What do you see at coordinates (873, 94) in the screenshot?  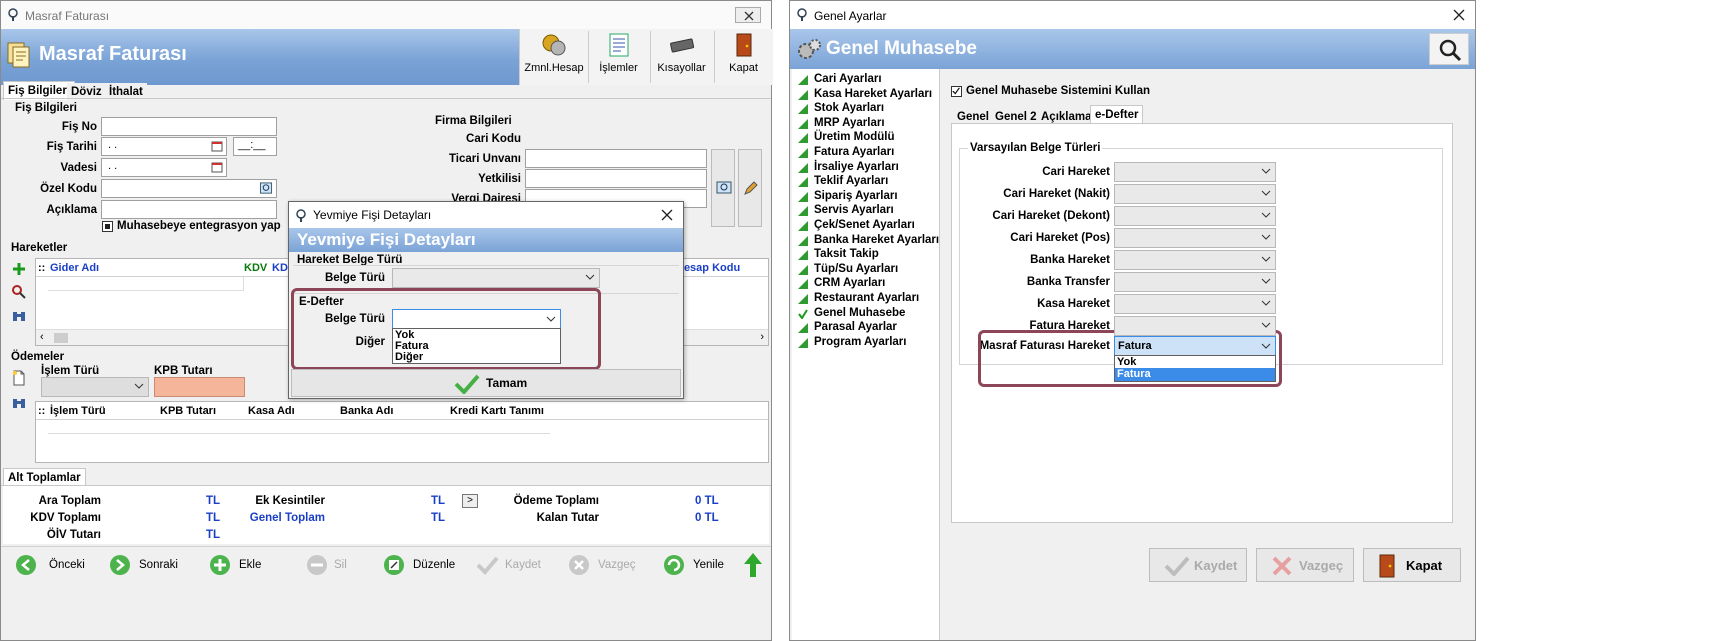 I see `tree-item: Kasa Hareket Ayarları` at bounding box center [873, 94].